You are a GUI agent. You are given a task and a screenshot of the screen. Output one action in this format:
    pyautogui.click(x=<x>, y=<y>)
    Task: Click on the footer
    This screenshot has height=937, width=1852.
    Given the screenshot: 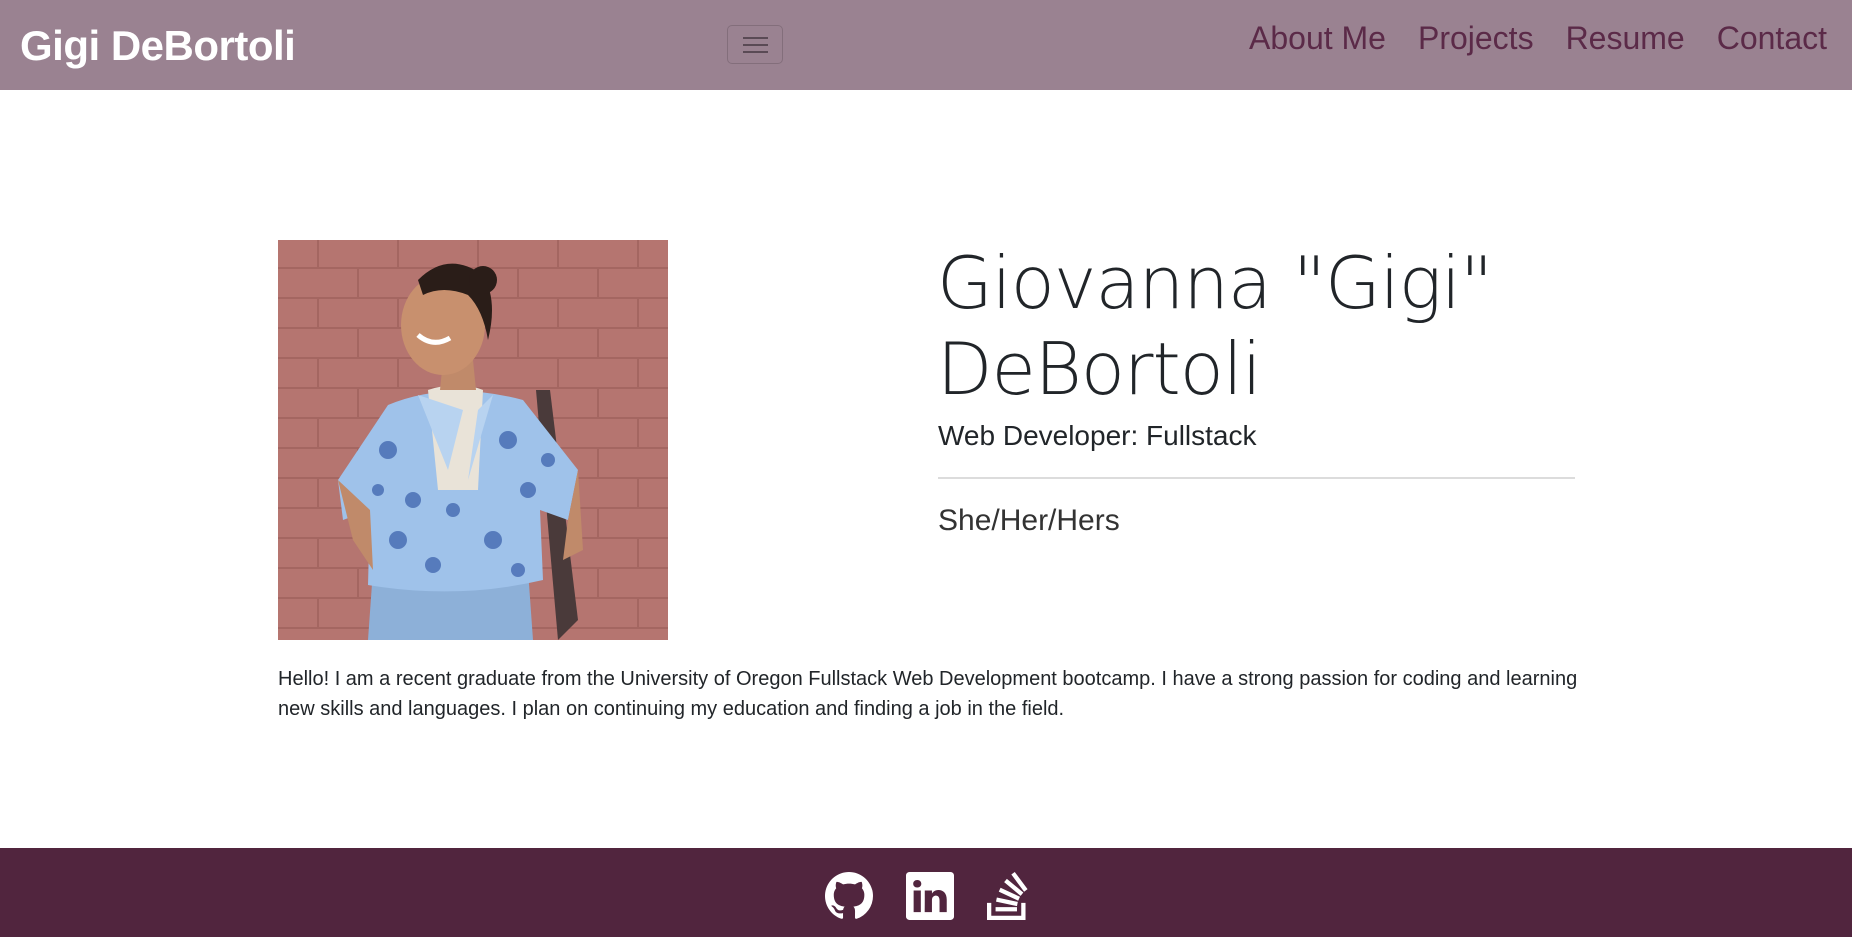 What is the action you would take?
    pyautogui.click(x=926, y=892)
    